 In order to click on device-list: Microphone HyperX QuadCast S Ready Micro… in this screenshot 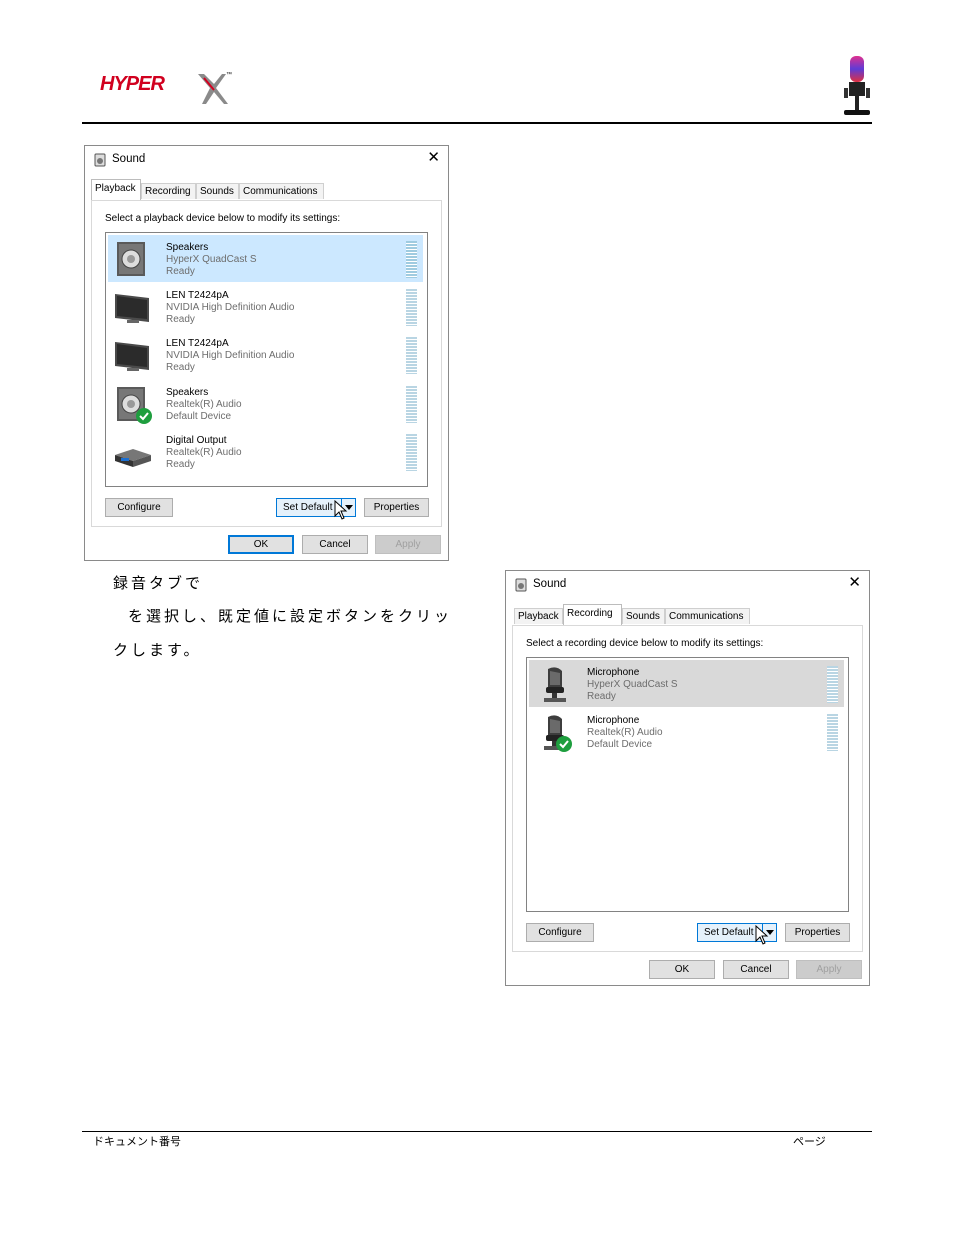, I will do `click(687, 784)`.